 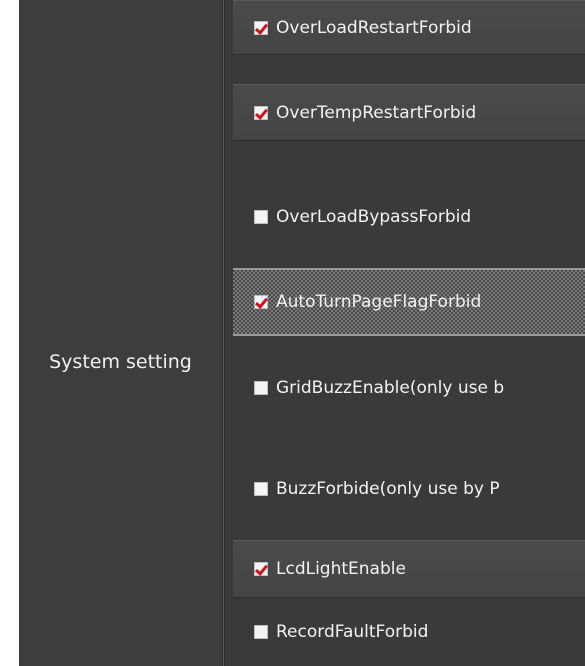 What do you see at coordinates (390, 388) in the screenshot?
I see `setting-label: GridBuzzEnable(only use b` at bounding box center [390, 388].